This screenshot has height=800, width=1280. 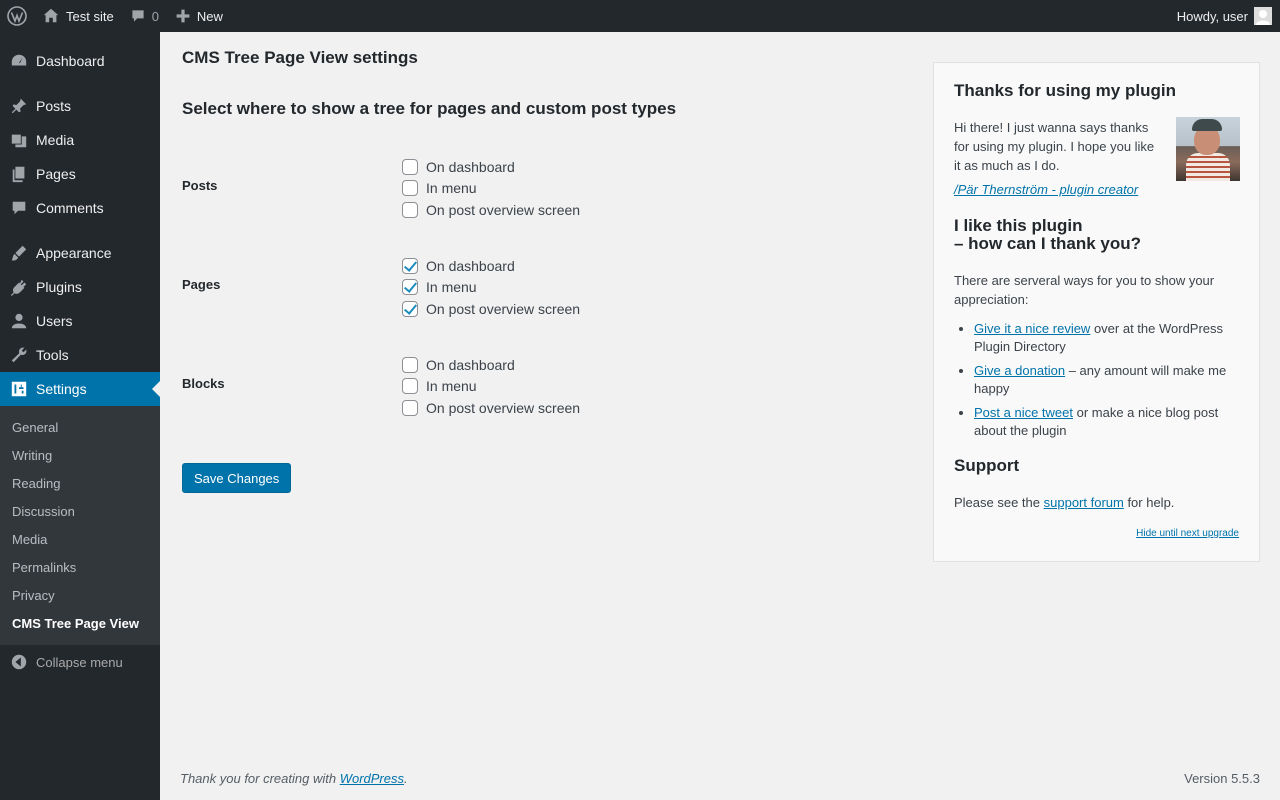 What do you see at coordinates (80, 106) in the screenshot?
I see `sidebar-item-posts: Posts` at bounding box center [80, 106].